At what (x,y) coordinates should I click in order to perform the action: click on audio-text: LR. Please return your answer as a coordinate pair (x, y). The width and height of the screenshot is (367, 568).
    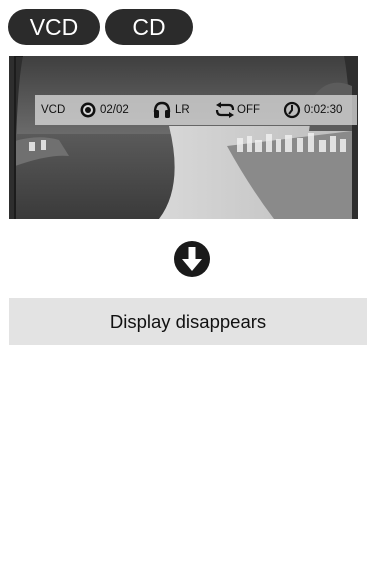
    Looking at the image, I should click on (182, 110).